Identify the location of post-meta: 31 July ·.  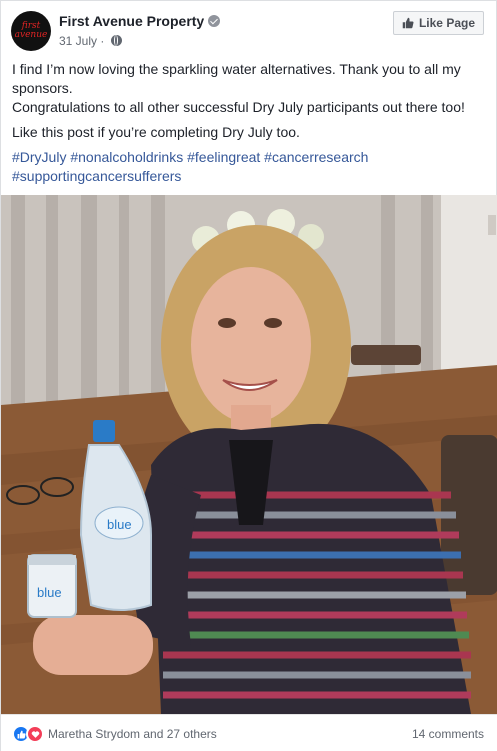
(90, 41).